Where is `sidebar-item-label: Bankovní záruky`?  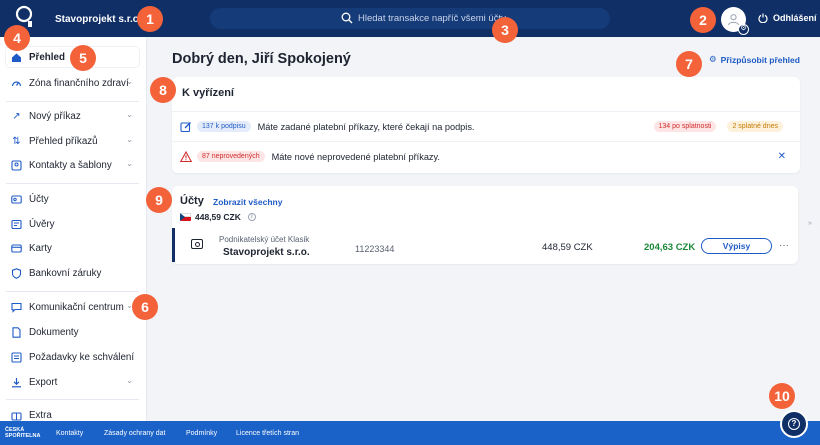
sidebar-item-label: Bankovní záruky is located at coordinates (65, 273).